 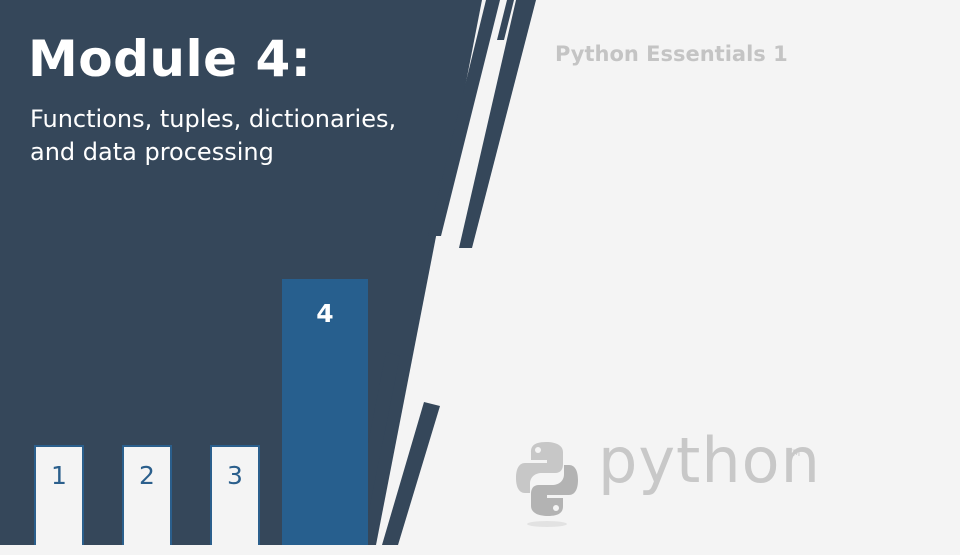 I want to click on step-1: 1, so click(x=59, y=495).